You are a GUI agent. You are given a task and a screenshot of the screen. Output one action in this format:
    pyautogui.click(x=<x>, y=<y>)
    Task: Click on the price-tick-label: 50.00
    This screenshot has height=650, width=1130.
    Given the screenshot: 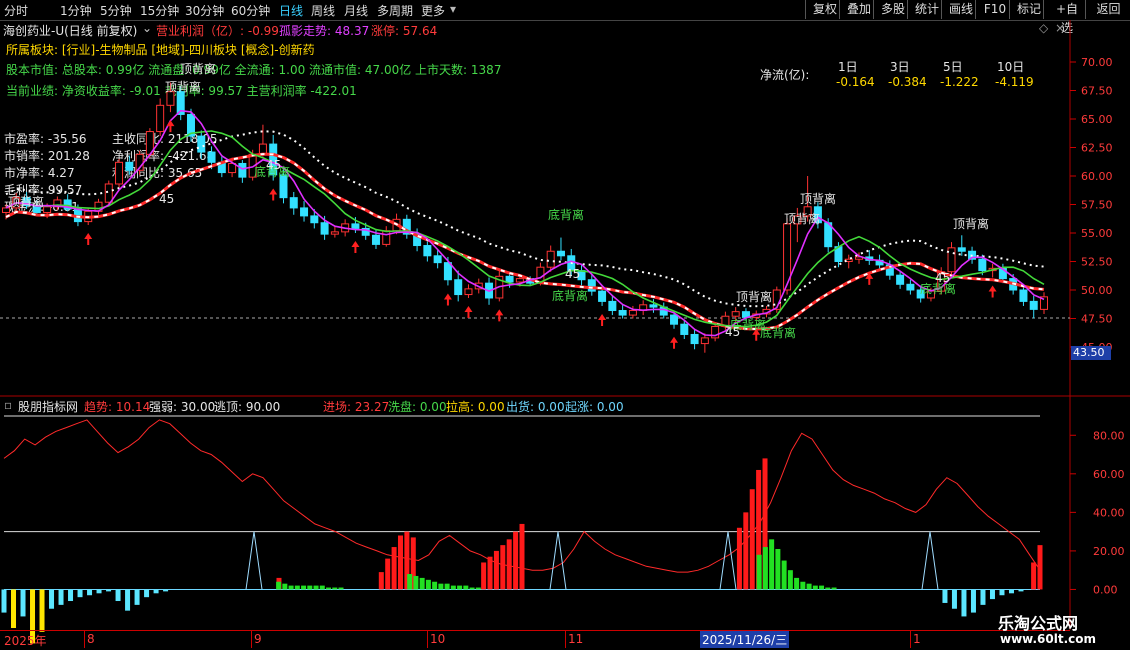 What is the action you would take?
    pyautogui.click(x=1097, y=290)
    